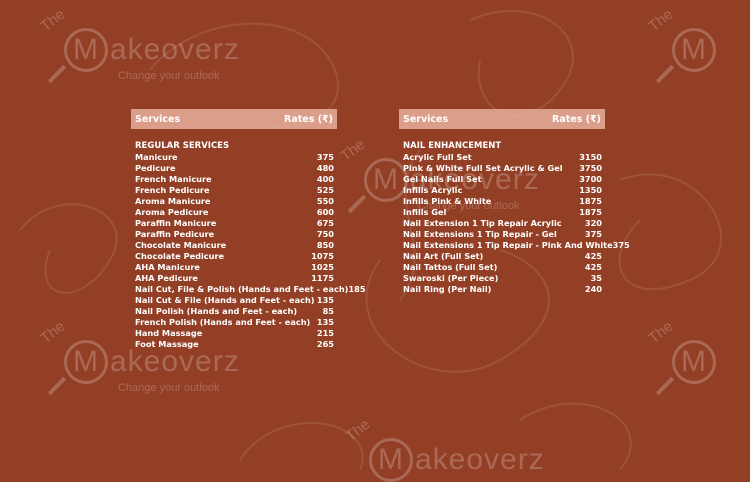  Describe the element at coordinates (502, 190) in the screenshot. I see `table-row: Infills Acrylic 1350` at that location.